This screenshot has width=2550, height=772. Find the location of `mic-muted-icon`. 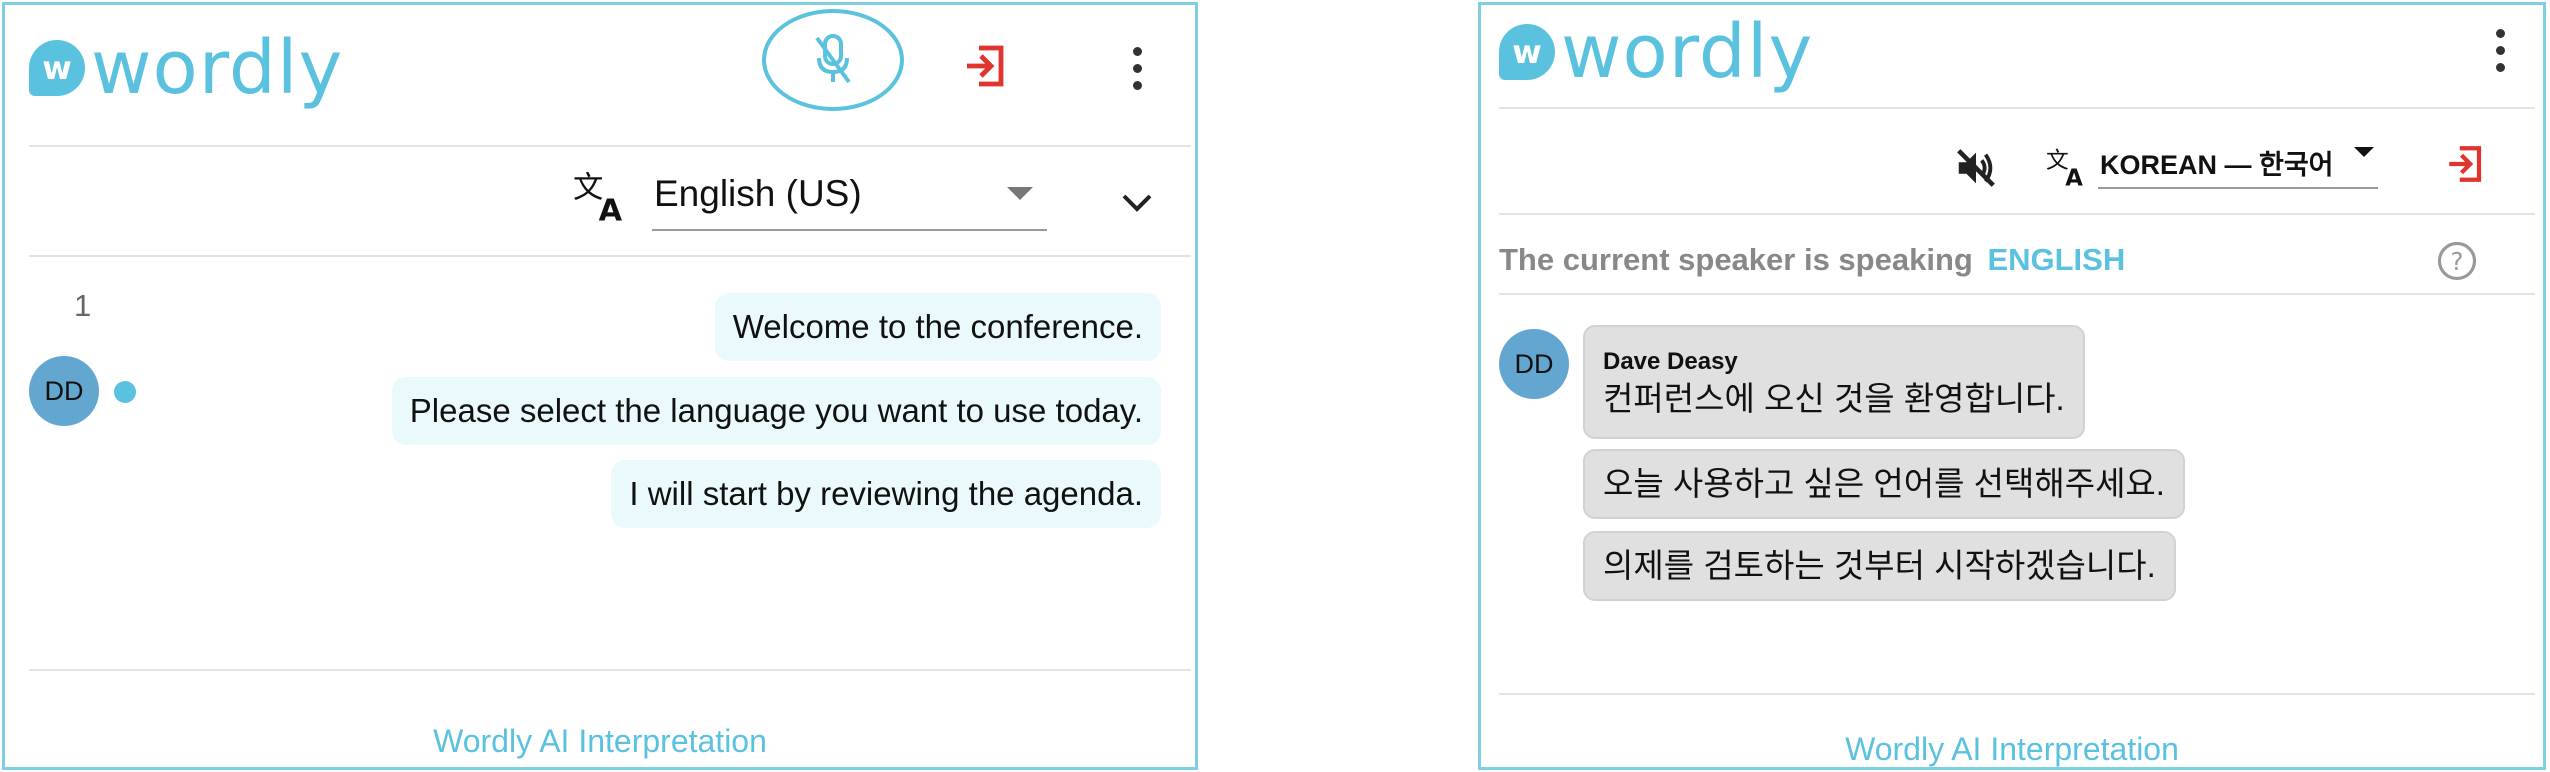

mic-muted-icon is located at coordinates (833, 59).